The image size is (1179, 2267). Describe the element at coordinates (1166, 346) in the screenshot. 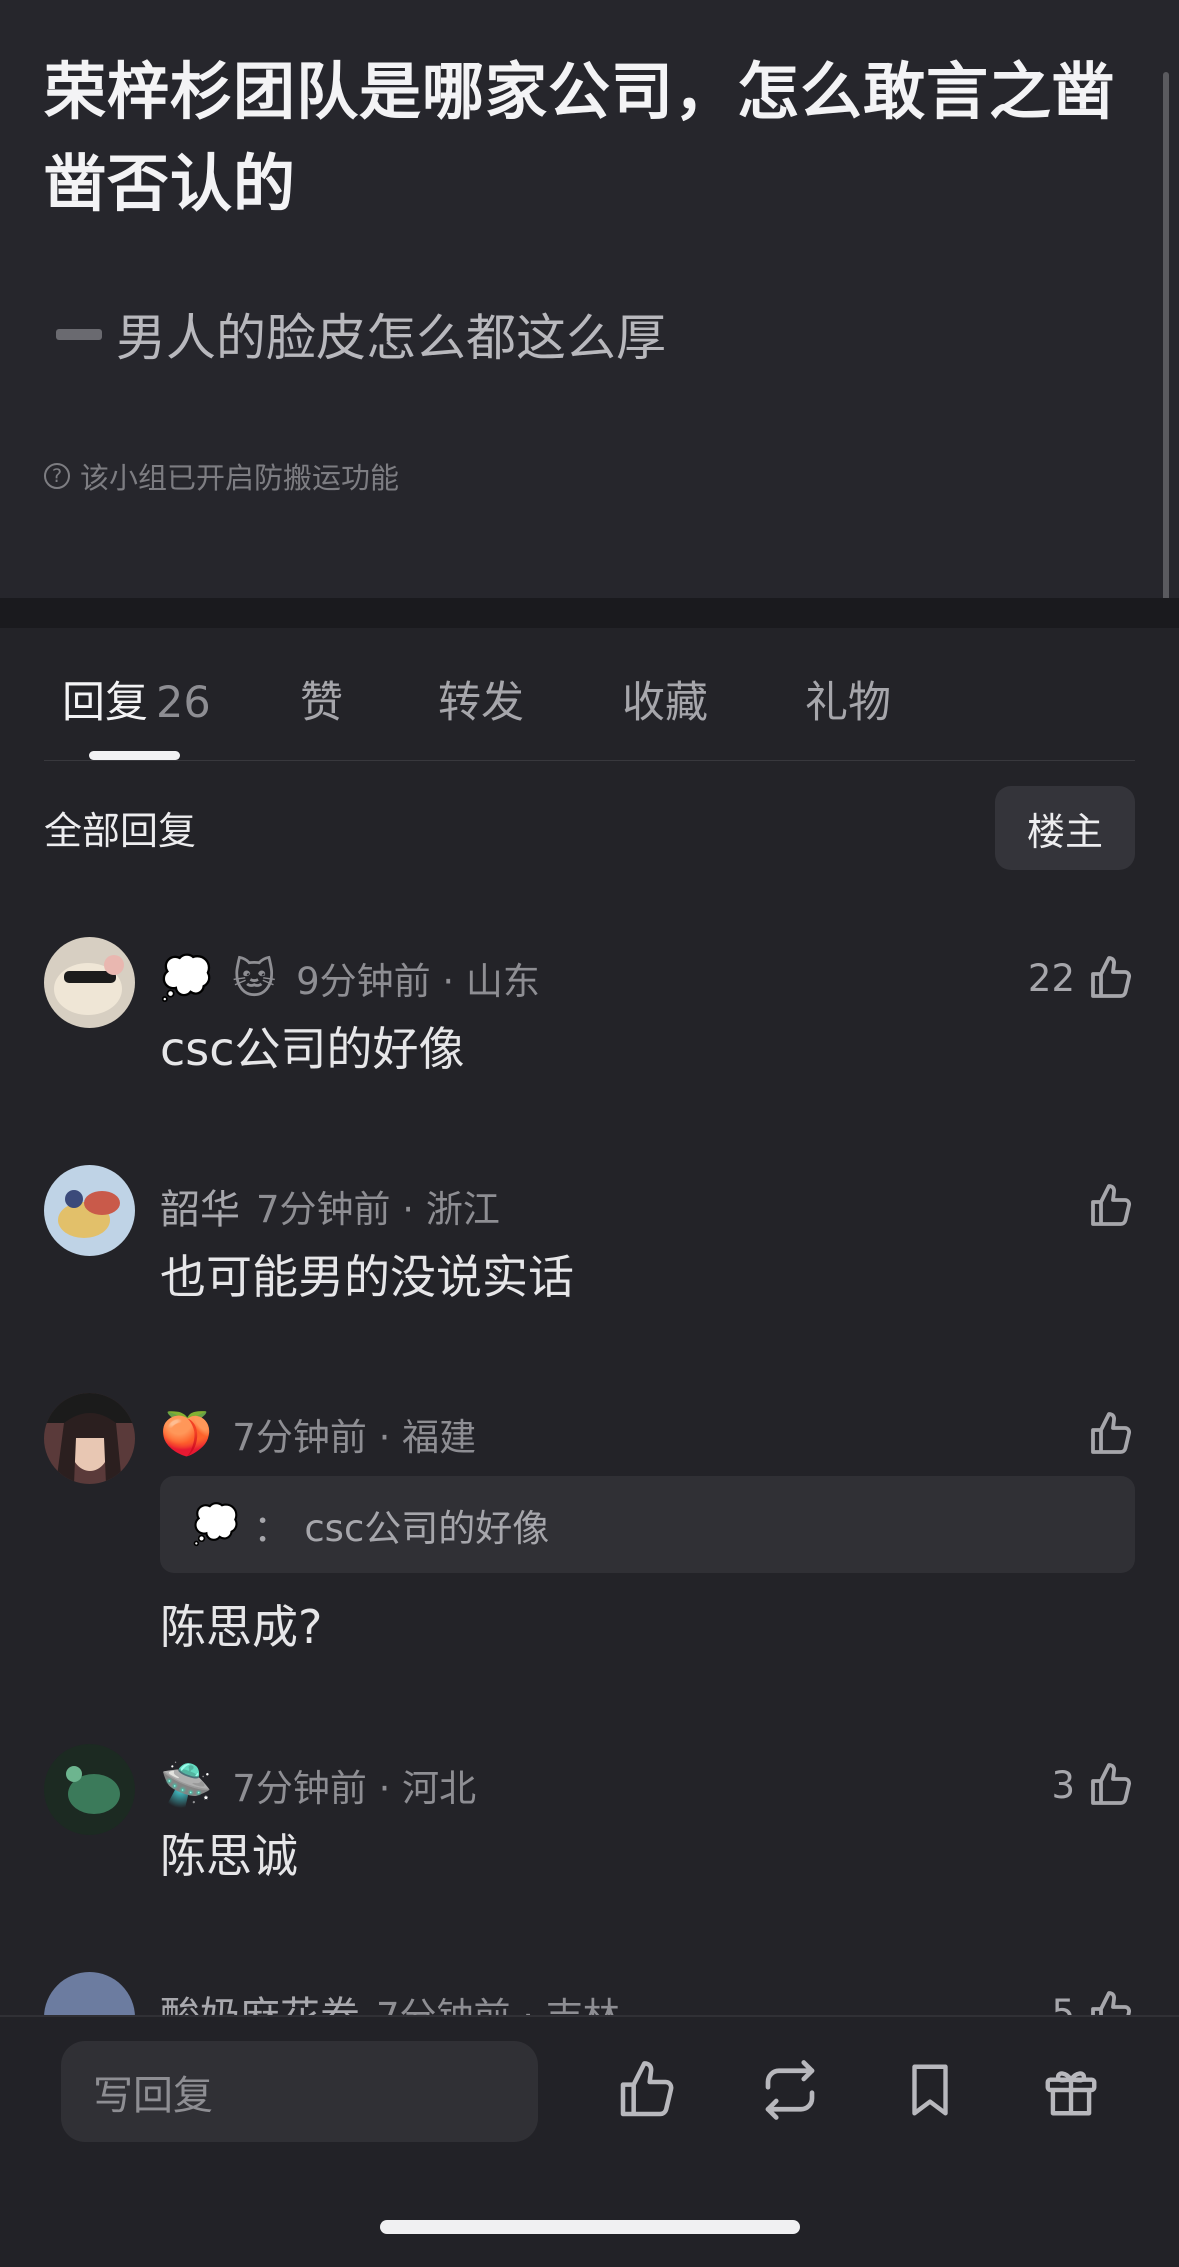

I see `scrollbar` at that location.